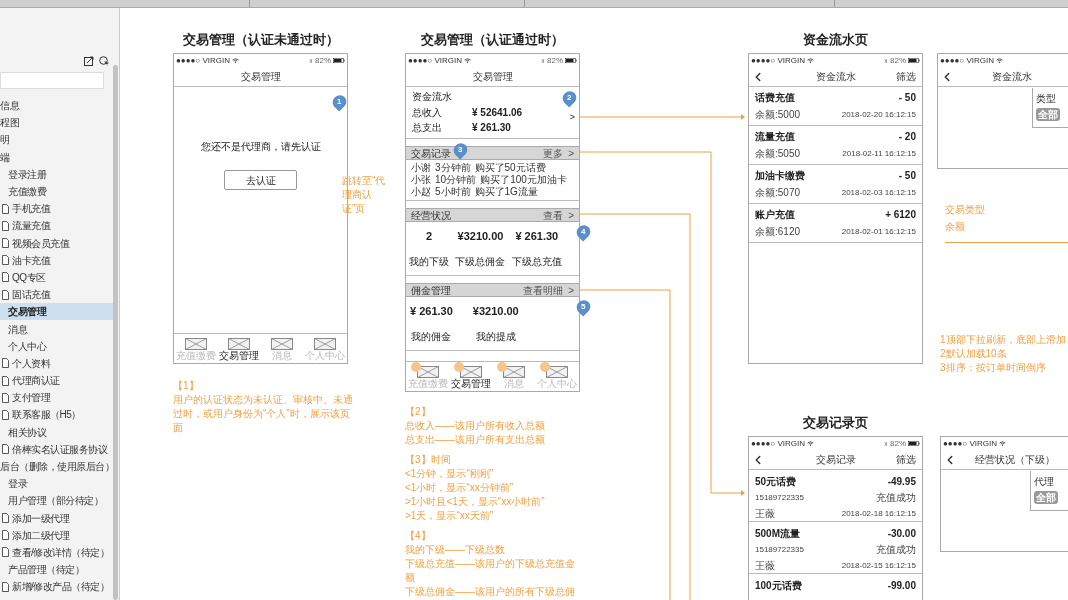  What do you see at coordinates (56, 174) in the screenshot?
I see `sidebar-item: 登录注册` at bounding box center [56, 174].